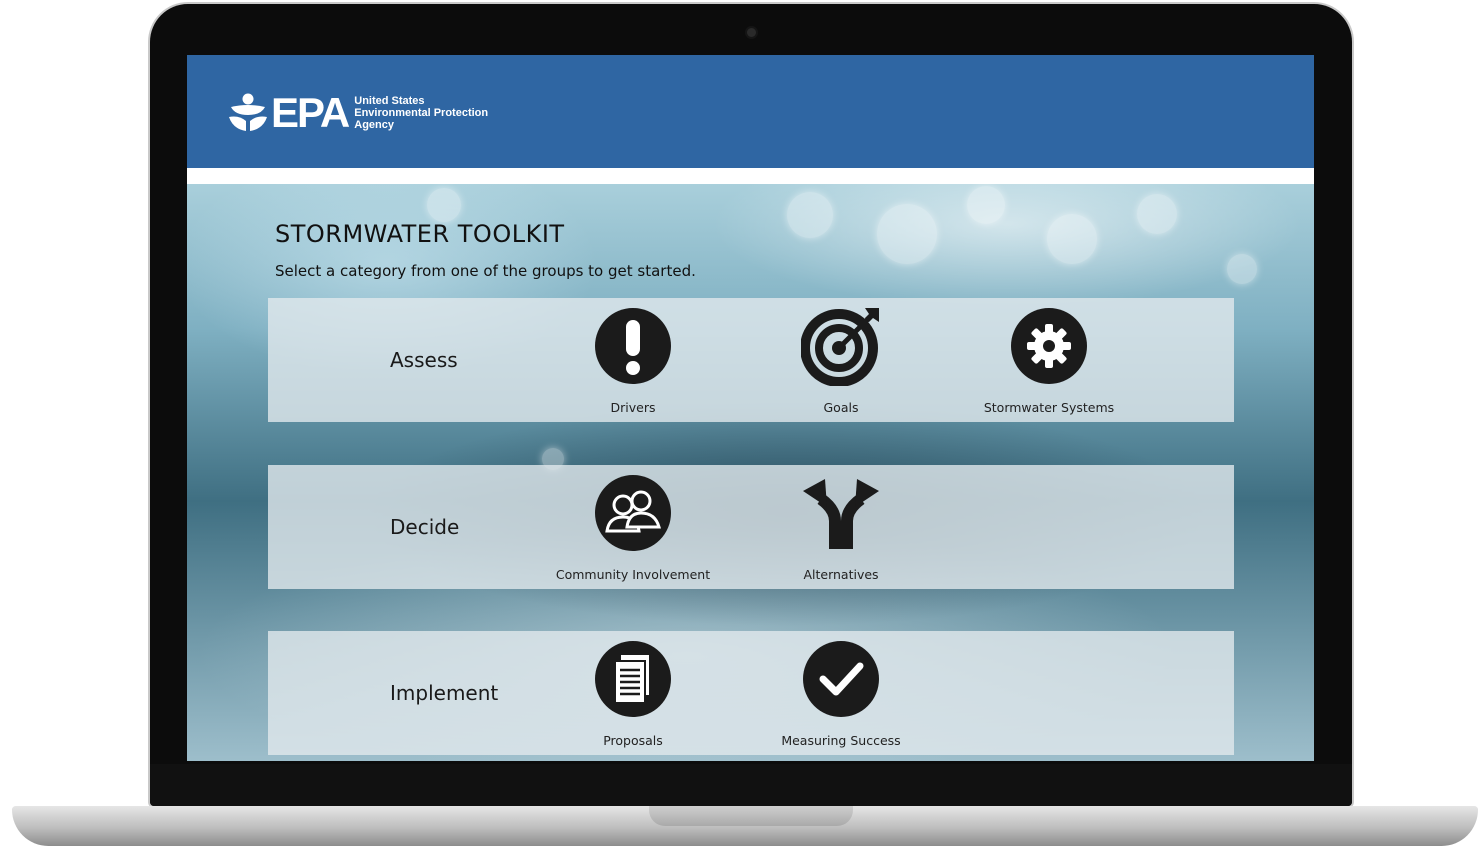 The width and height of the screenshot is (1480, 851). What do you see at coordinates (1049, 407) in the screenshot?
I see `category-label: Stormwater Systems` at bounding box center [1049, 407].